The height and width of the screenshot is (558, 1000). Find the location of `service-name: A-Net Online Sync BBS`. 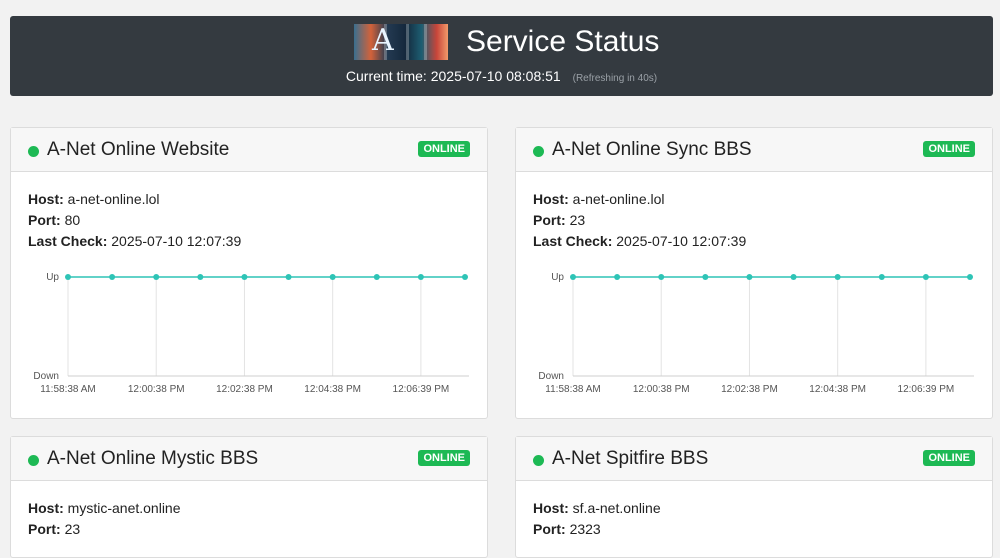

service-name: A-Net Online Sync BBS is located at coordinates (652, 149).